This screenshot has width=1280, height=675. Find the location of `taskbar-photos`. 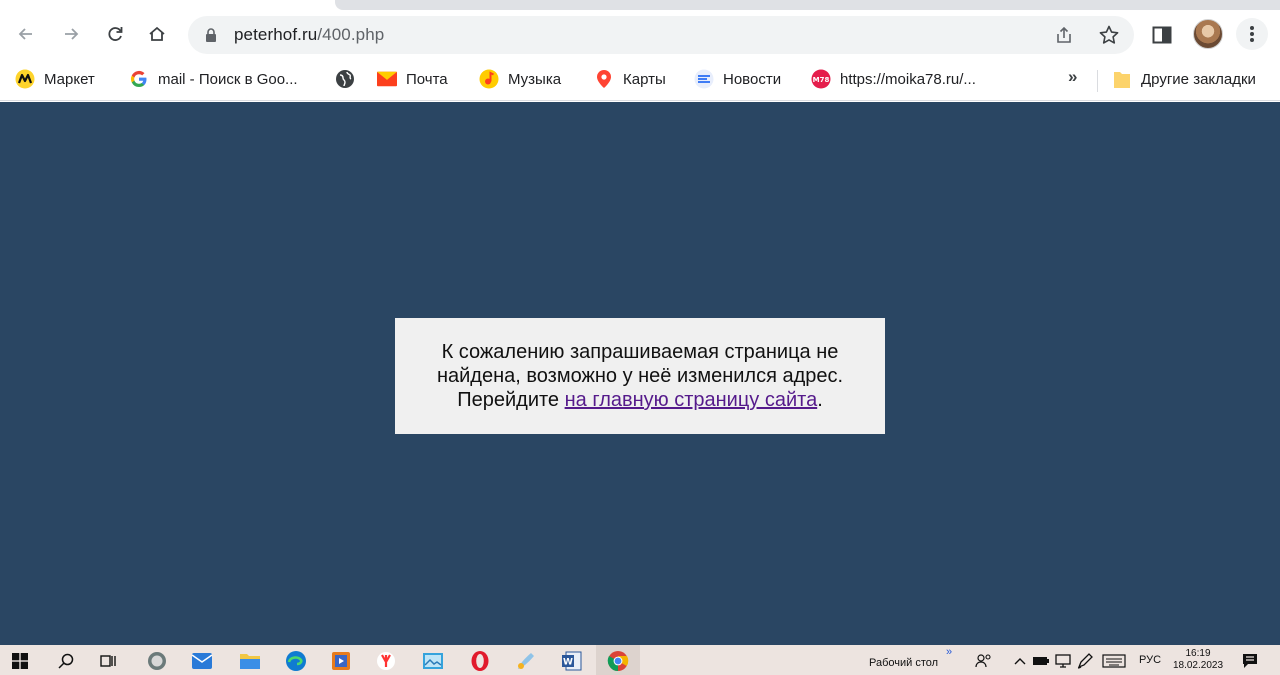

taskbar-photos is located at coordinates (433, 661).